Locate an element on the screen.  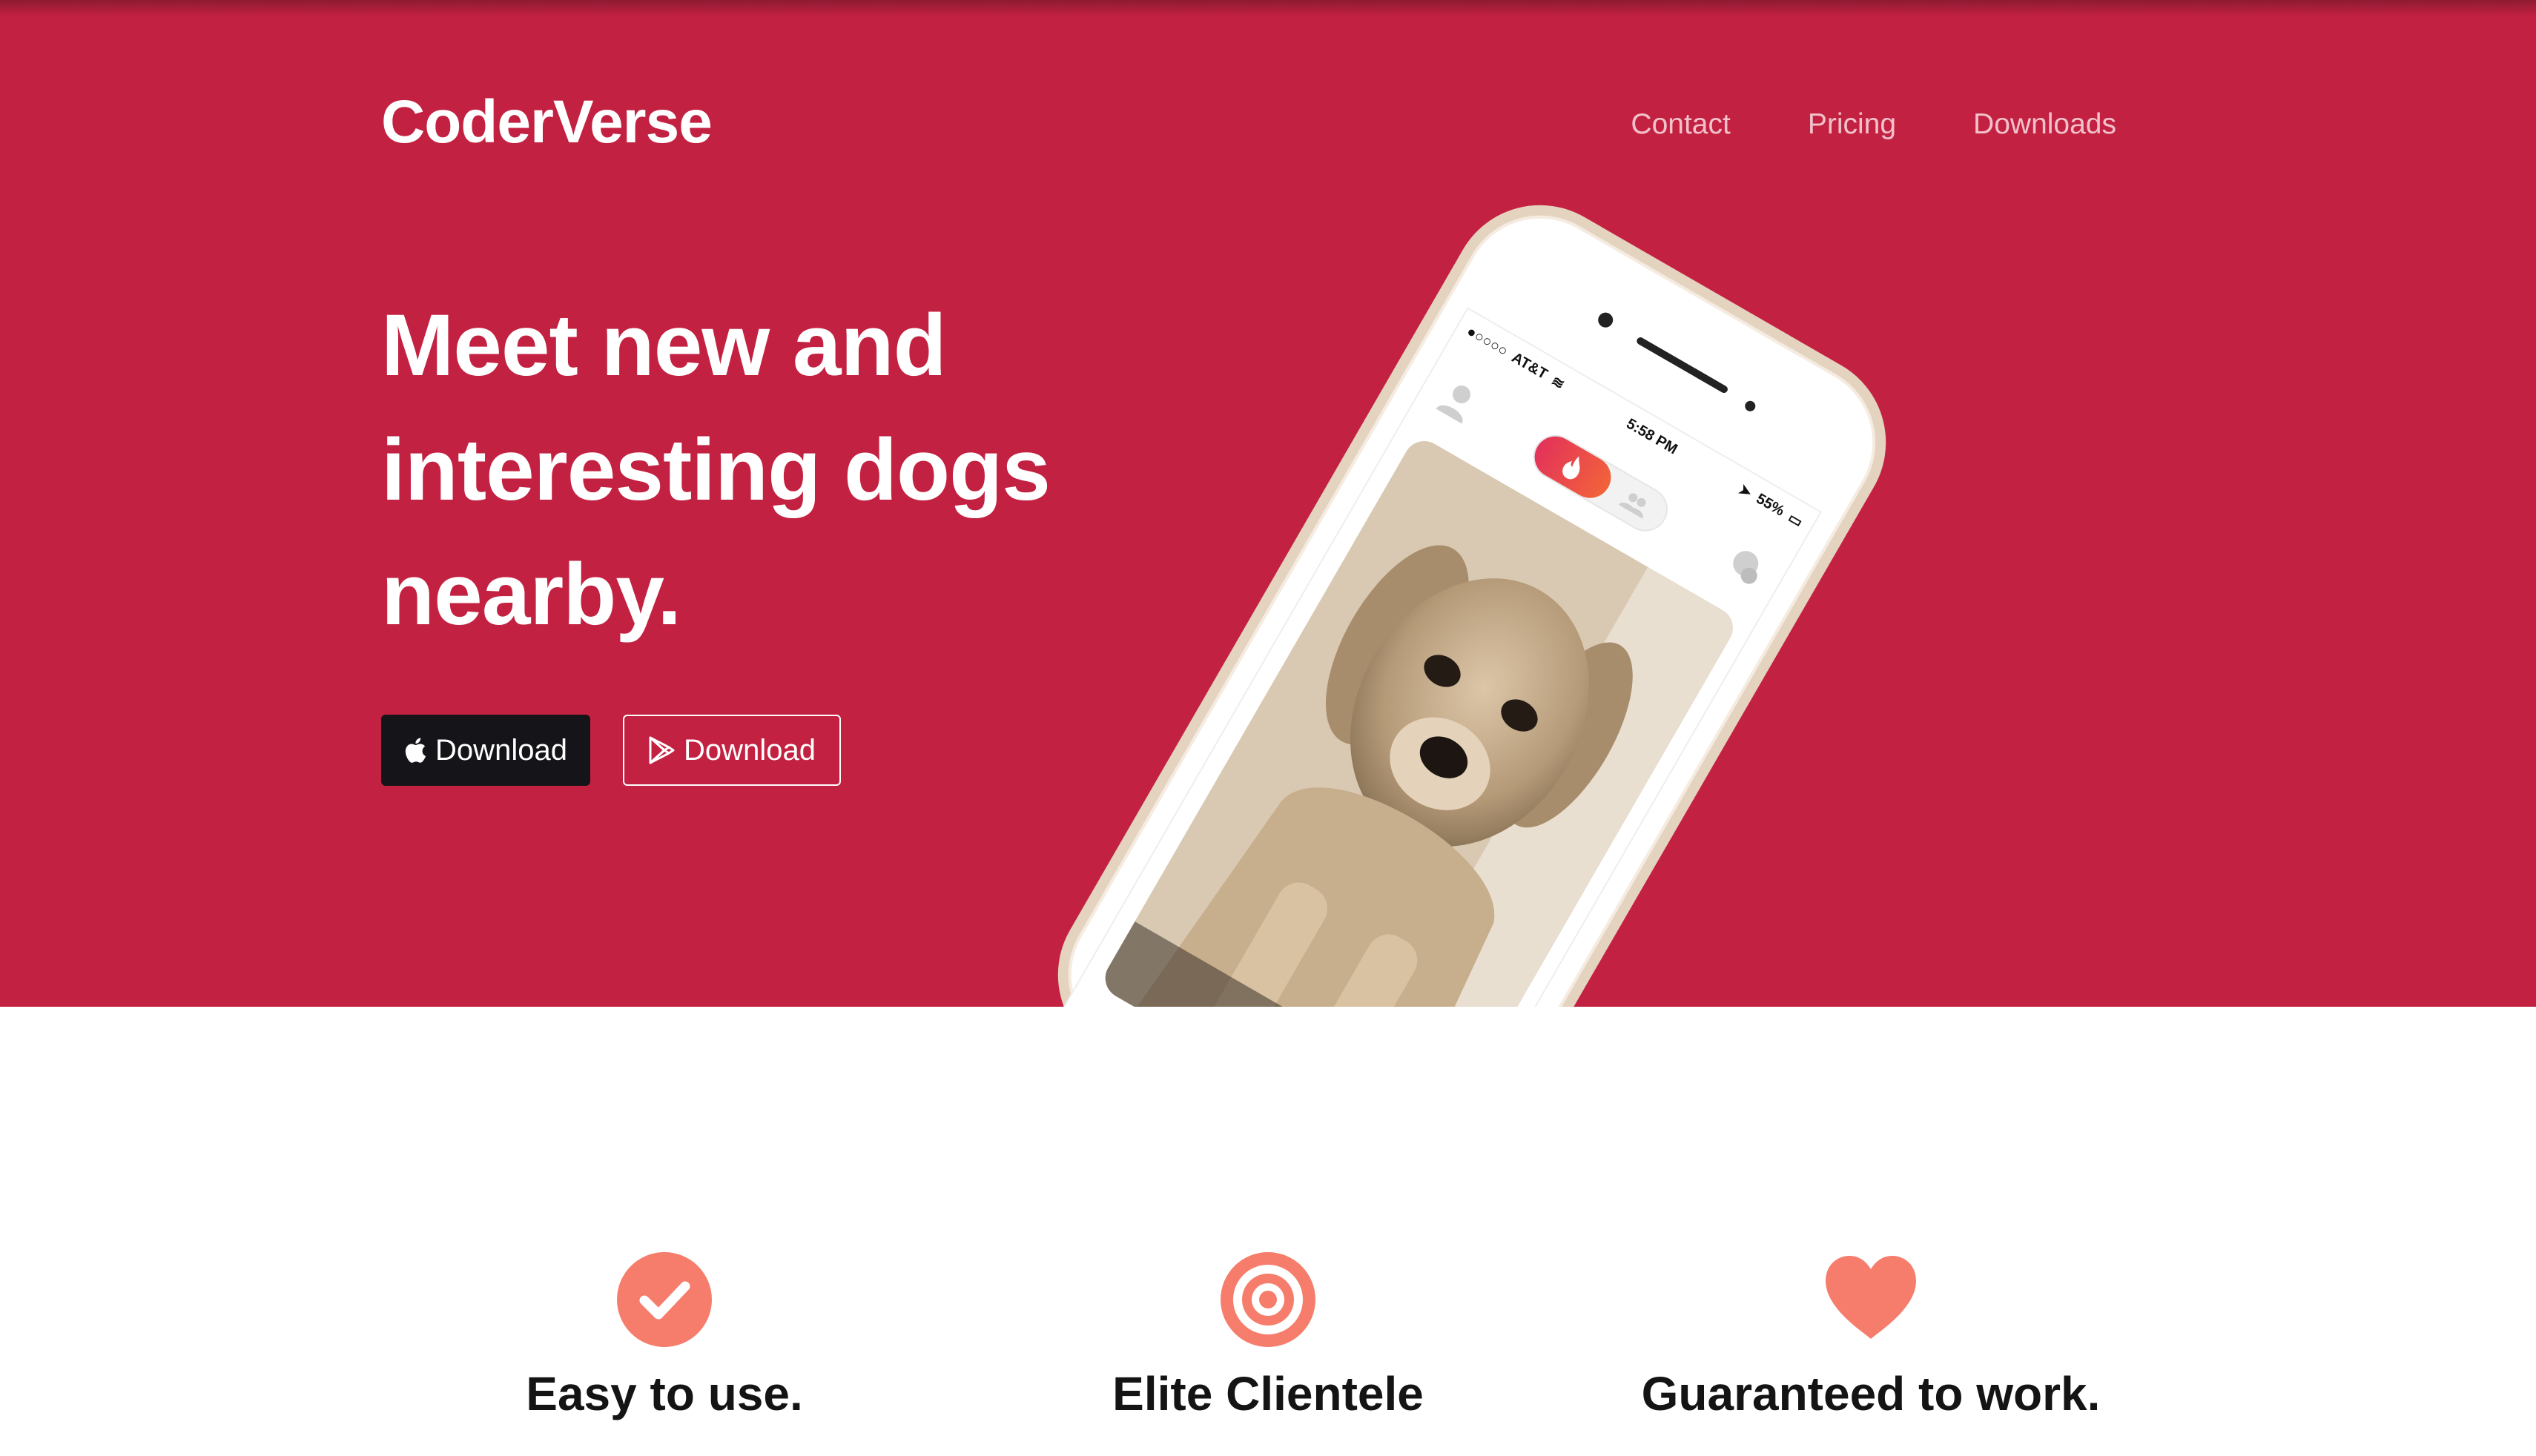
play-store-download-button: Download is located at coordinates (732, 750).